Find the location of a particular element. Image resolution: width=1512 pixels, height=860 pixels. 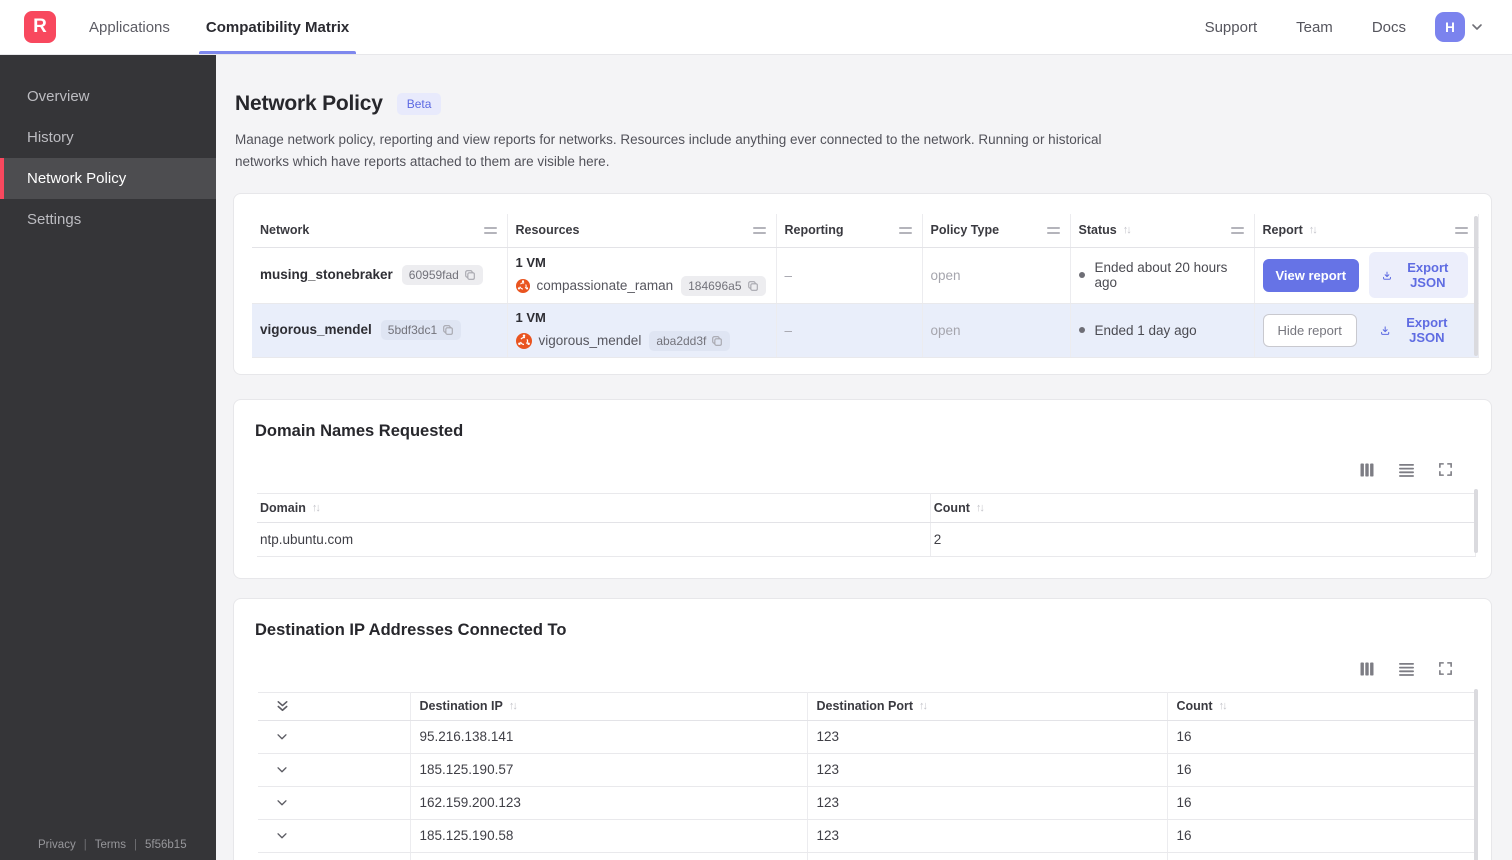

resource-id: aba2dd3f is located at coordinates (681, 340).